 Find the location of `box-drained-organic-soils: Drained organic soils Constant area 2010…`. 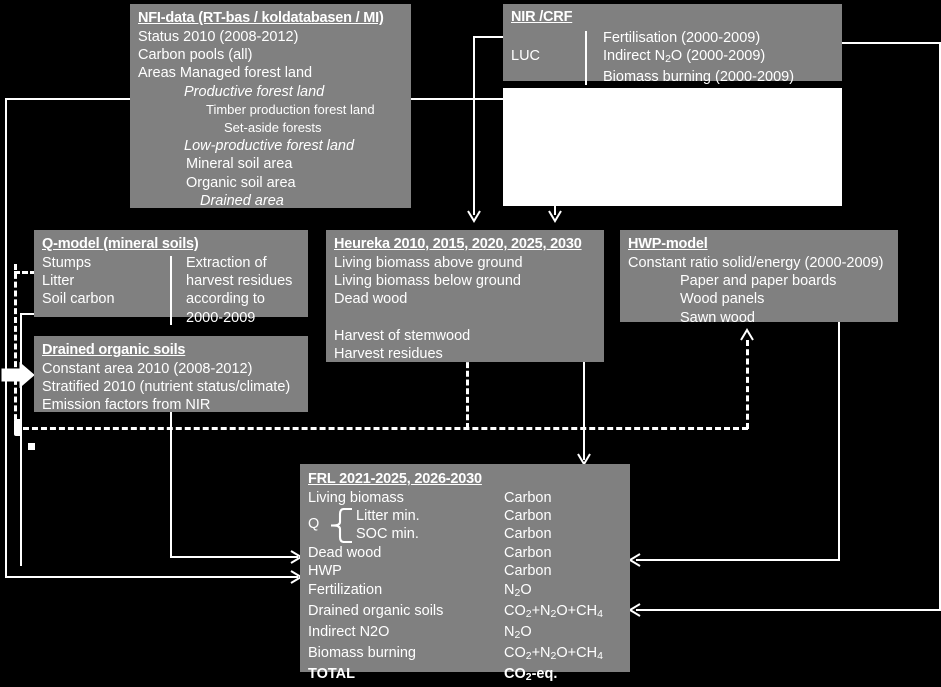

box-drained-organic-soils: Drained organic soils Constant area 2010… is located at coordinates (171, 375).